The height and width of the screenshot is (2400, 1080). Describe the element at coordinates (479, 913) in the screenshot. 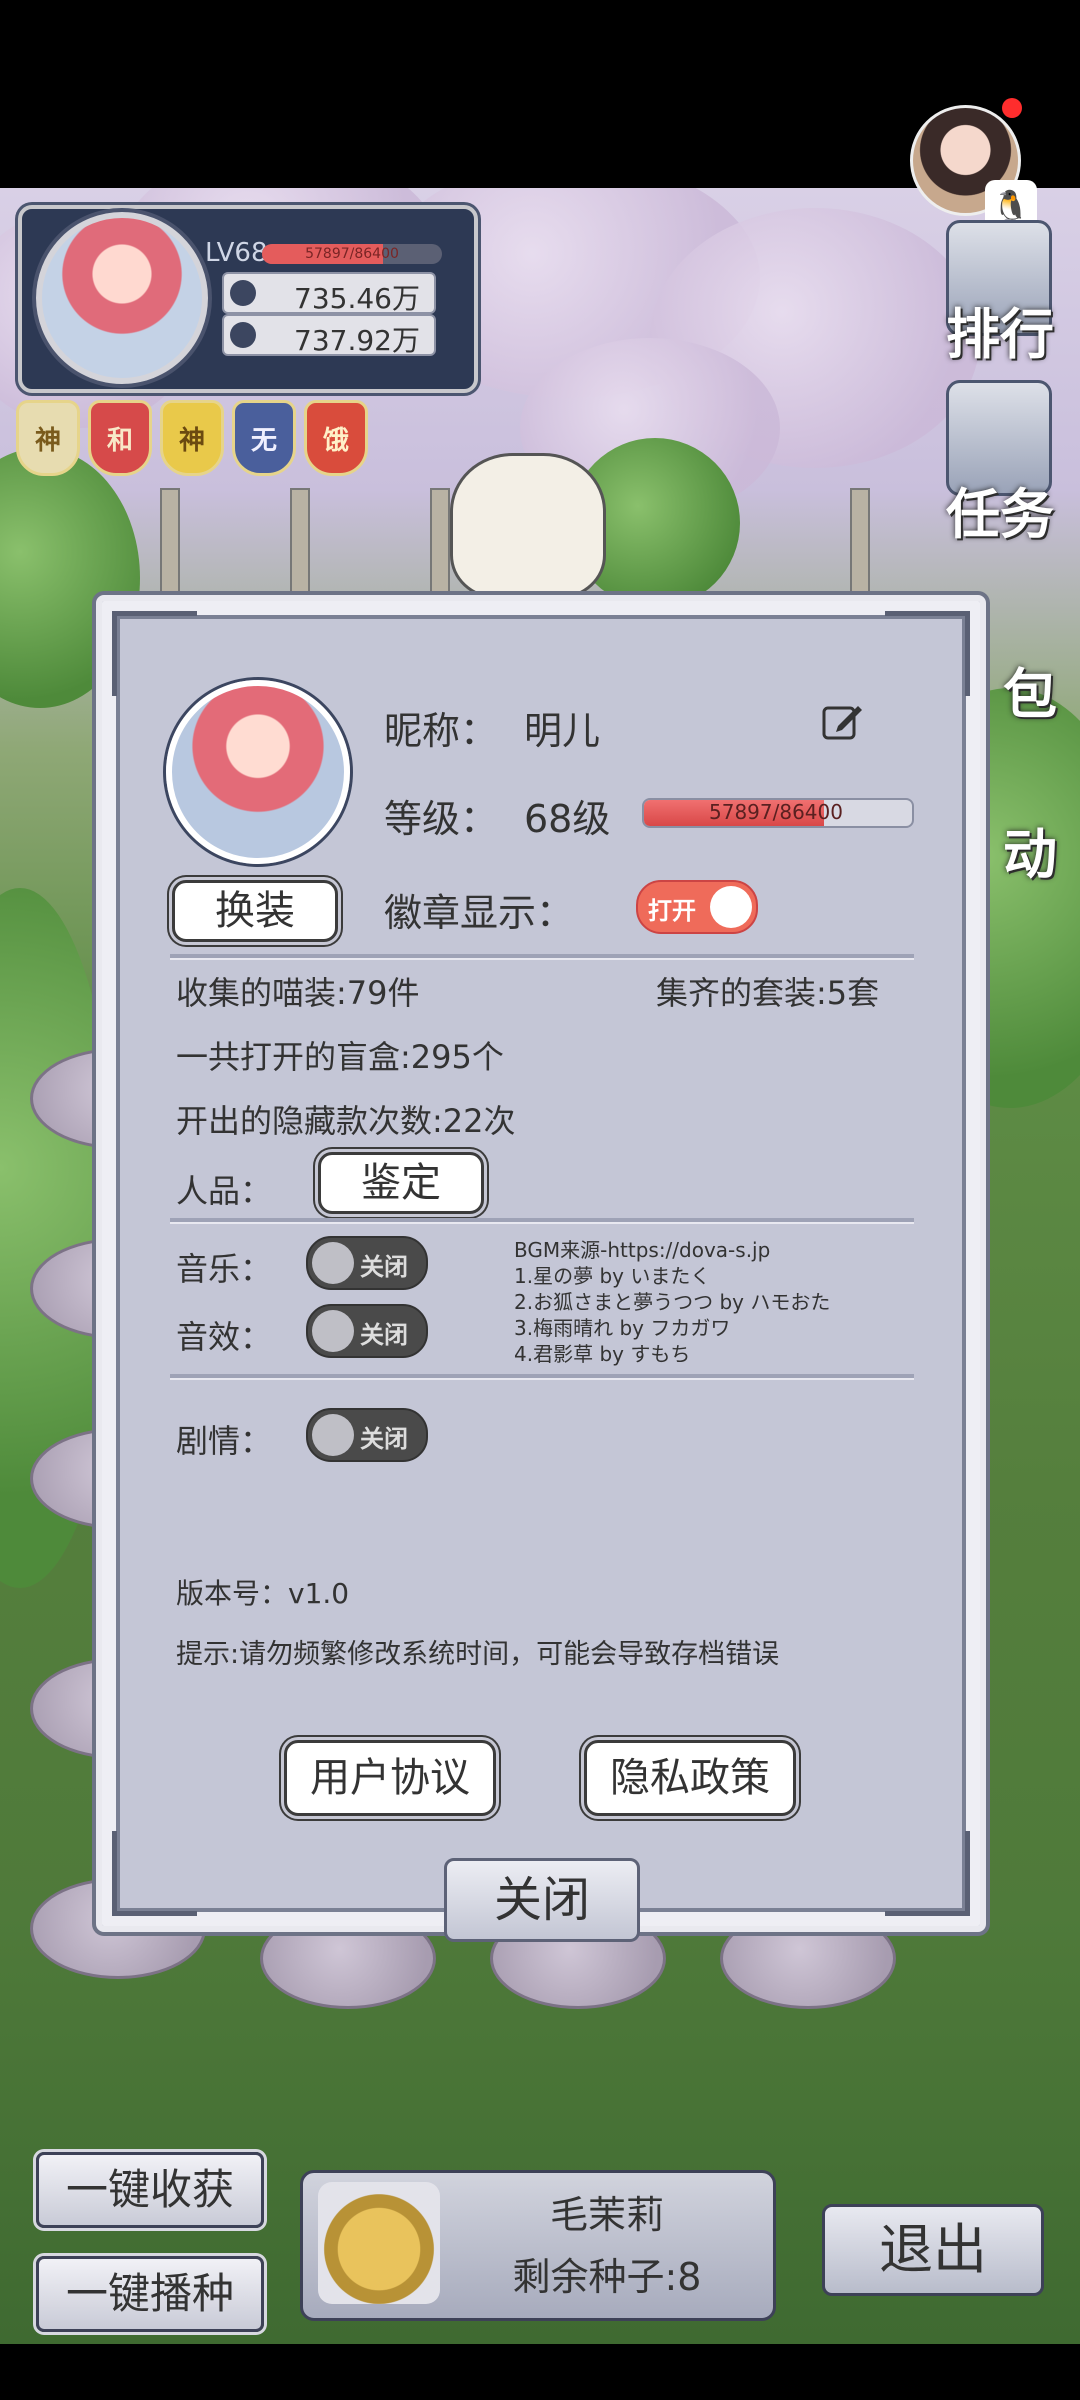

I see `badge-display-label: 徽章显示：` at that location.